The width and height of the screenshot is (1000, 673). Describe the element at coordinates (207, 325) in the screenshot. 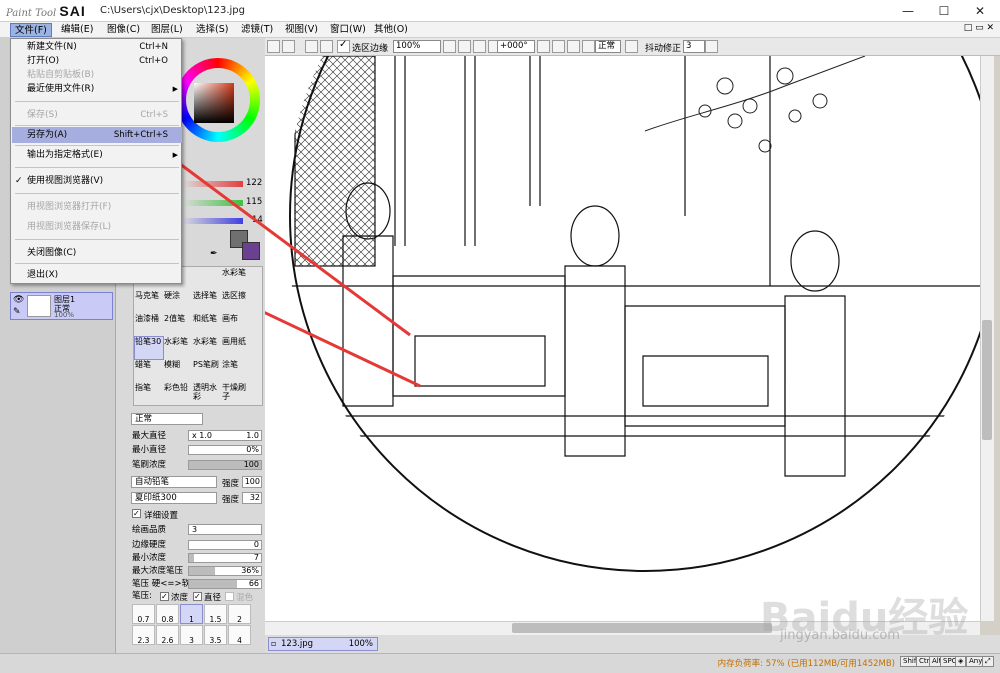

I see `brush-washi: 和纸笔` at that location.